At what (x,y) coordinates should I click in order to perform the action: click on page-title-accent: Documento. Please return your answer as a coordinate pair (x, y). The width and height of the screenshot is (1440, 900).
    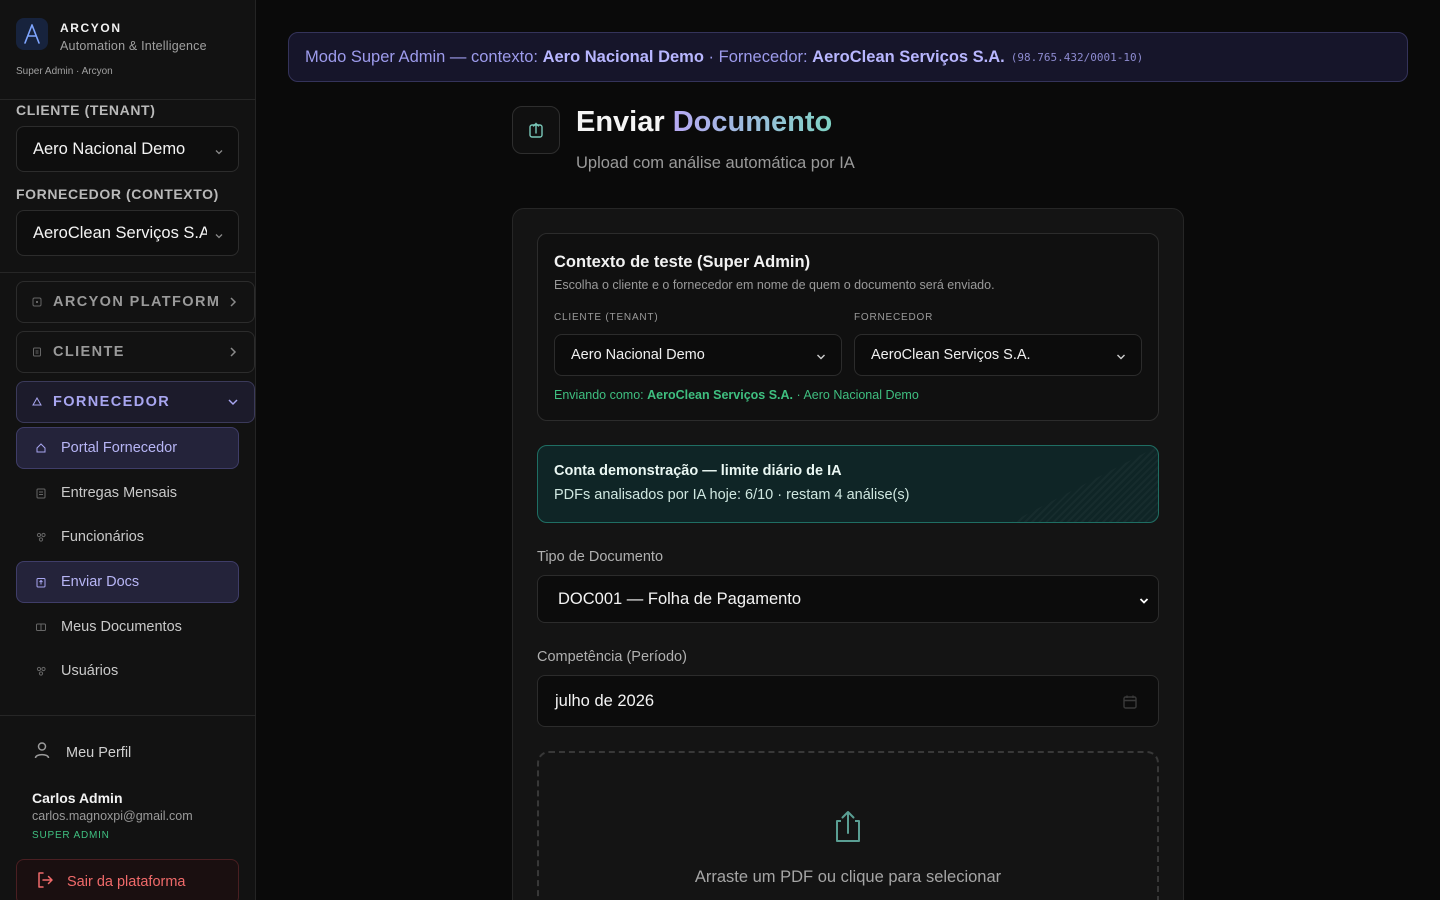
    Looking at the image, I should click on (752, 122).